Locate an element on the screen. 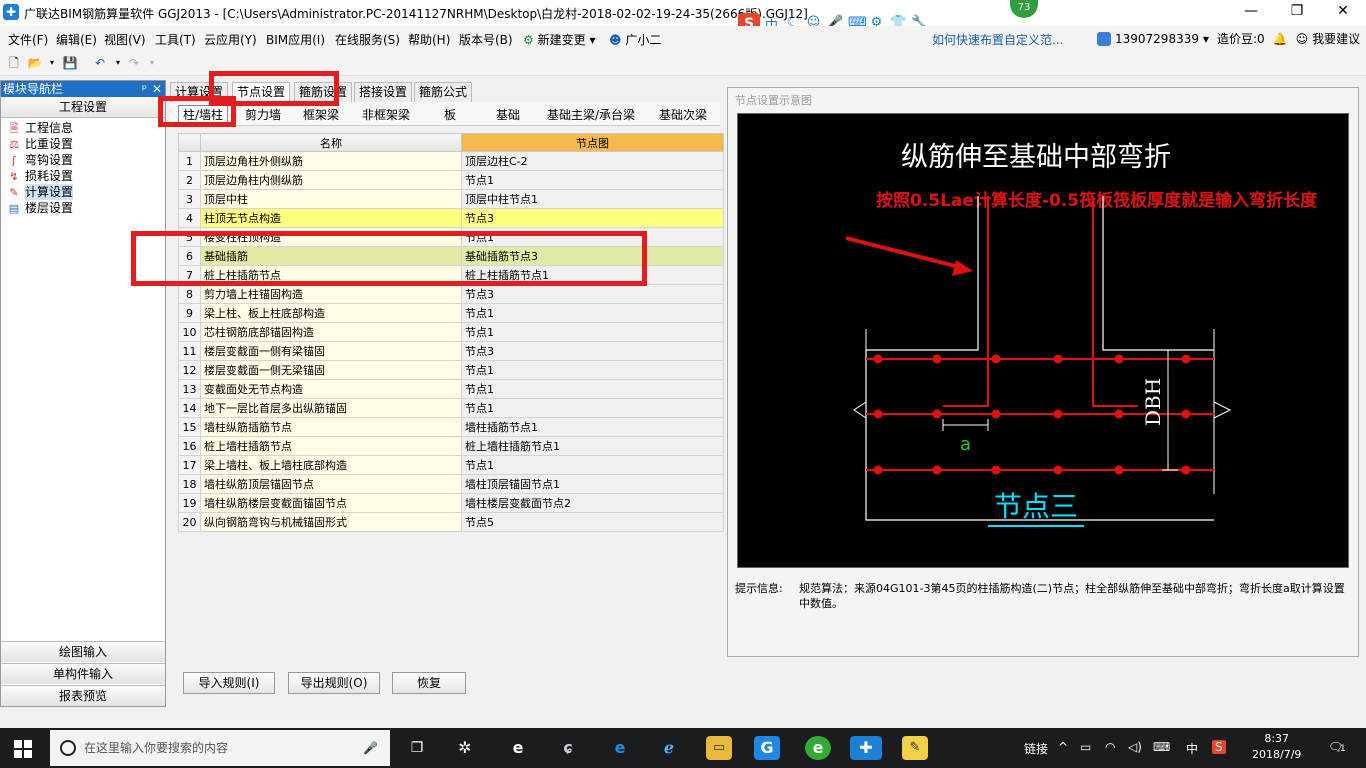 This screenshot has height=768, width=1366. nav-item-loss: ↯ 损耗设置 is located at coordinates (83, 176).